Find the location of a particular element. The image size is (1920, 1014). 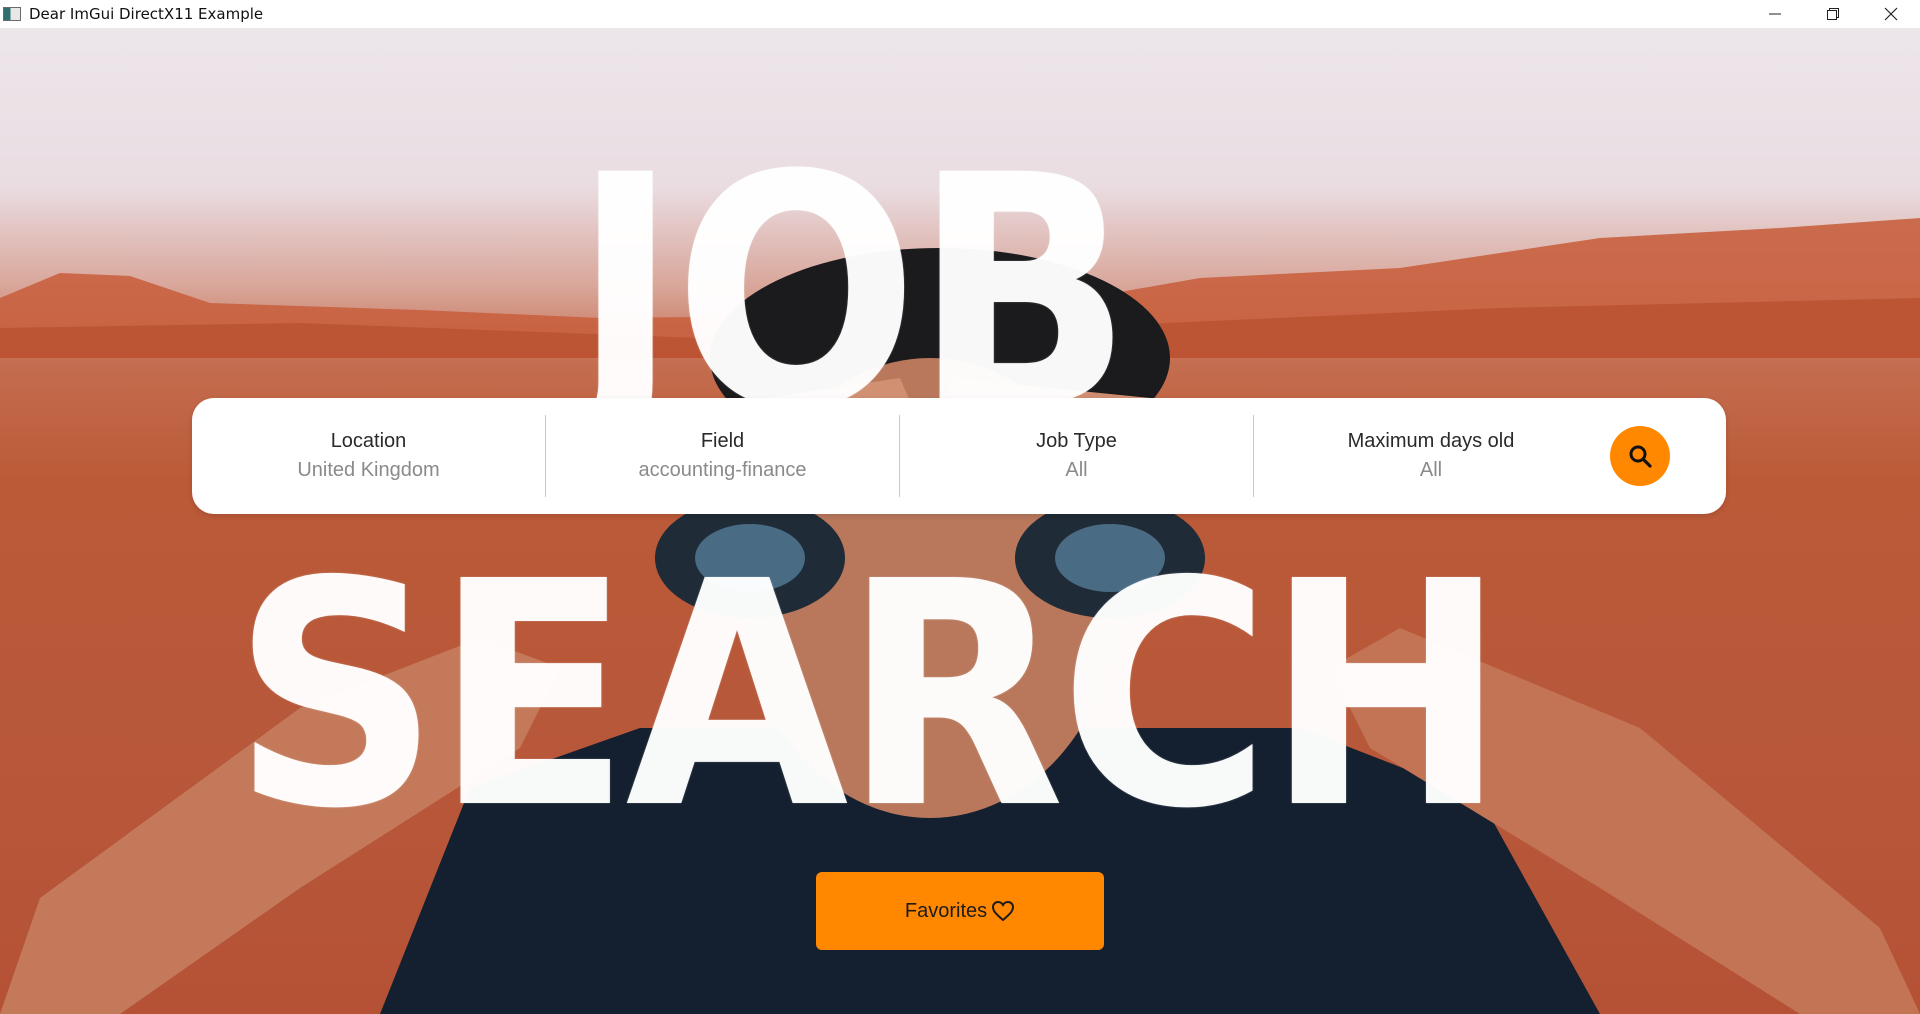

favorites-label: Favorites is located at coordinates (946, 910).